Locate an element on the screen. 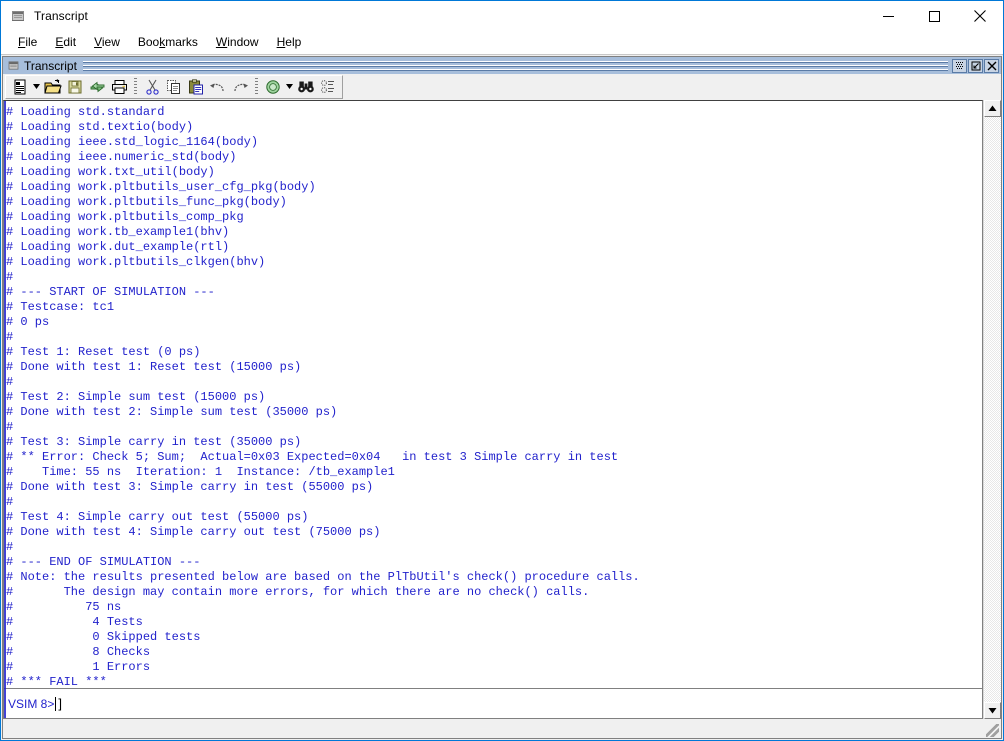  transcript-line: # 0 Skipped tests is located at coordinates (103, 637).